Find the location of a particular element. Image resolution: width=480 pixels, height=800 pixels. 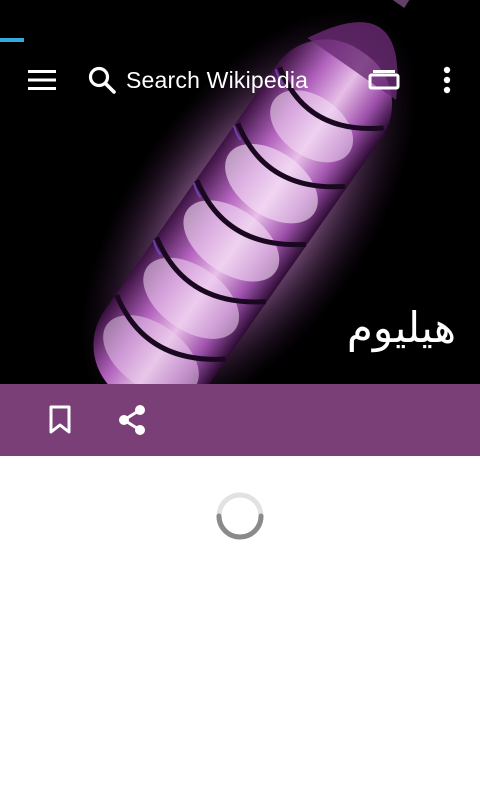

bookmark-button is located at coordinates (60, 420).